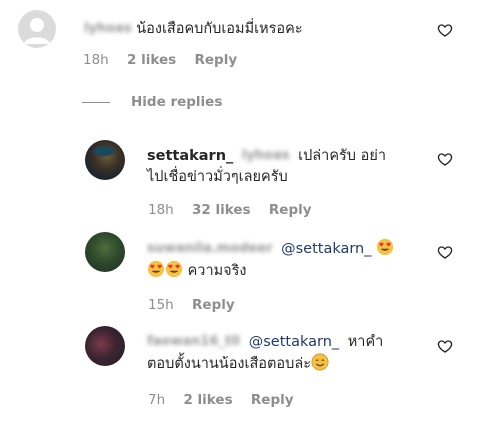  I want to click on username: lyhoas, so click(108, 29).